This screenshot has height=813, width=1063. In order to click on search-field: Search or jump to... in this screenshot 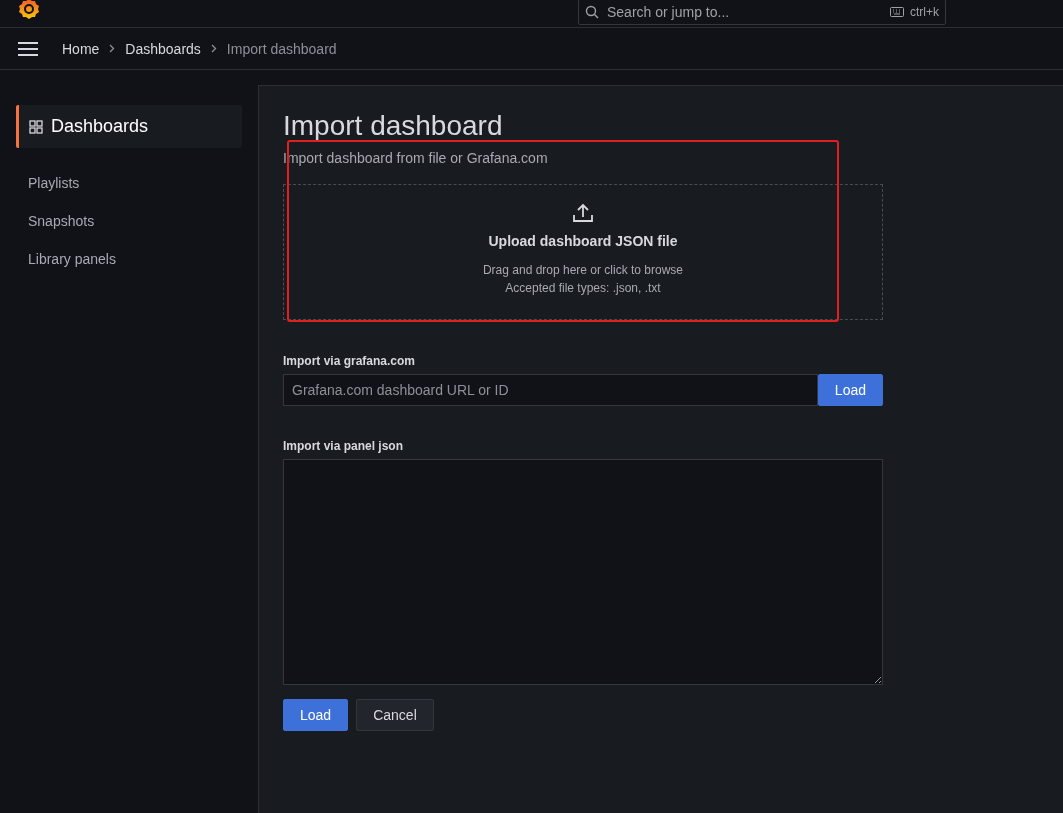, I will do `click(744, 12)`.